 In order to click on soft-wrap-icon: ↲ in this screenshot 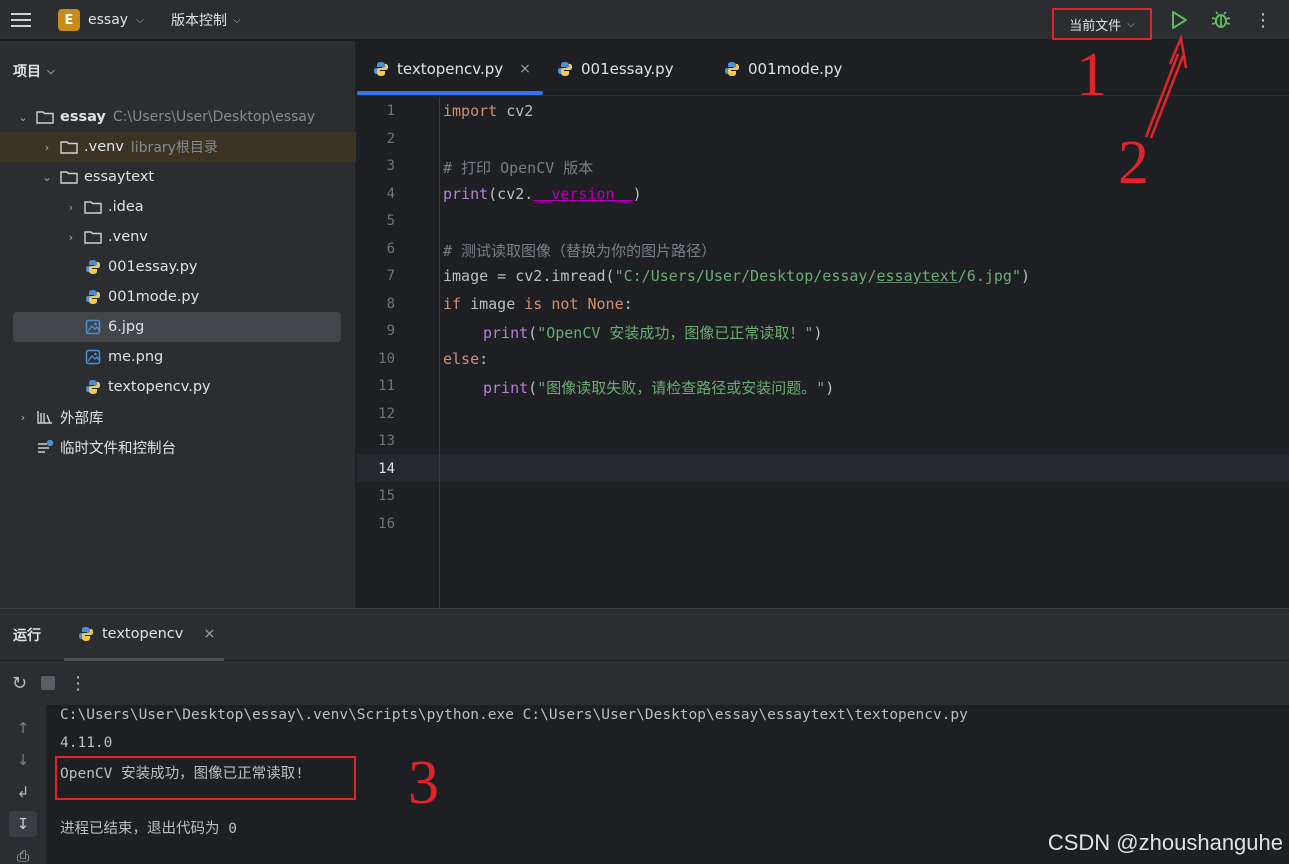, I will do `click(23, 792)`.